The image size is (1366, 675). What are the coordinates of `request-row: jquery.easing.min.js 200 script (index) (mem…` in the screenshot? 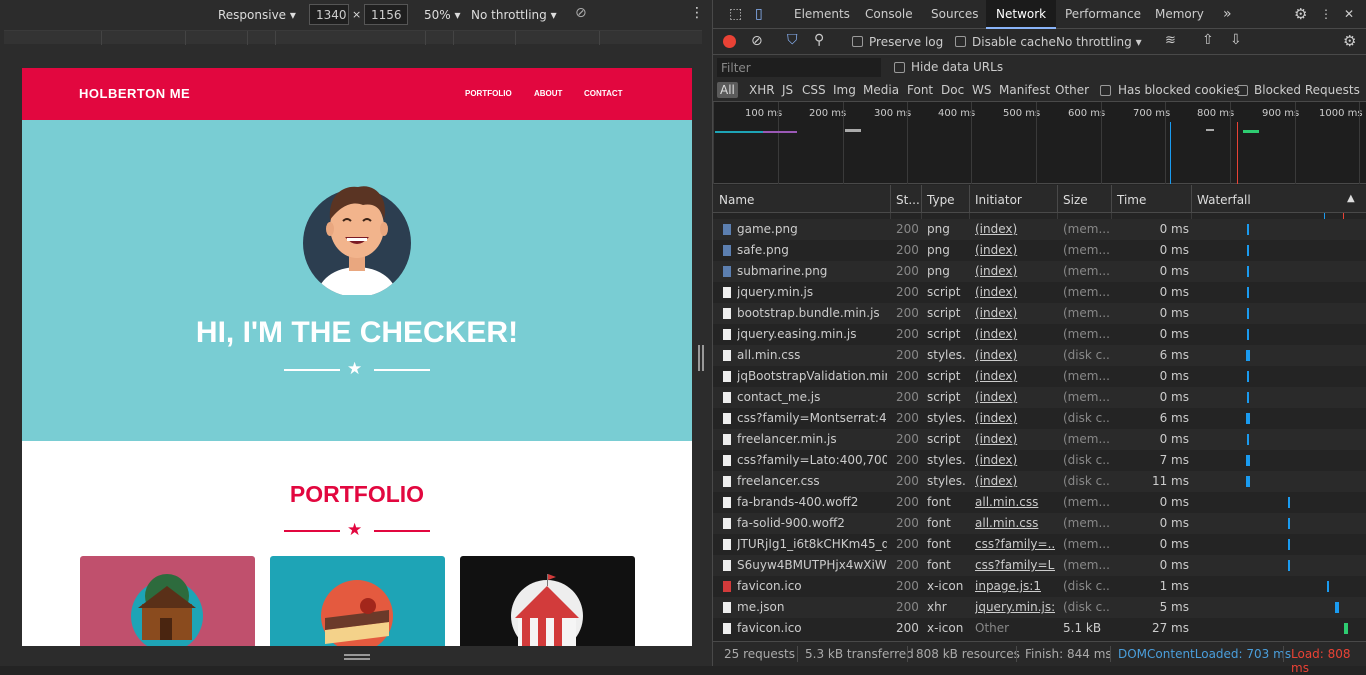 It's located at (1039, 334).